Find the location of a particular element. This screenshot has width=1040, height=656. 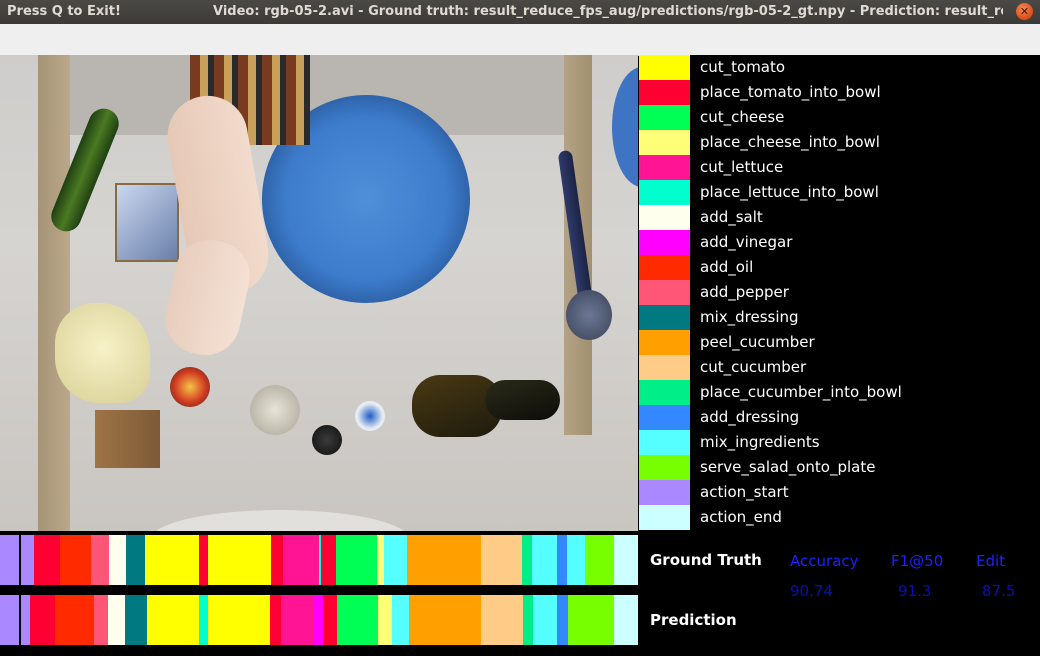

knife-block is located at coordinates (127, 439).